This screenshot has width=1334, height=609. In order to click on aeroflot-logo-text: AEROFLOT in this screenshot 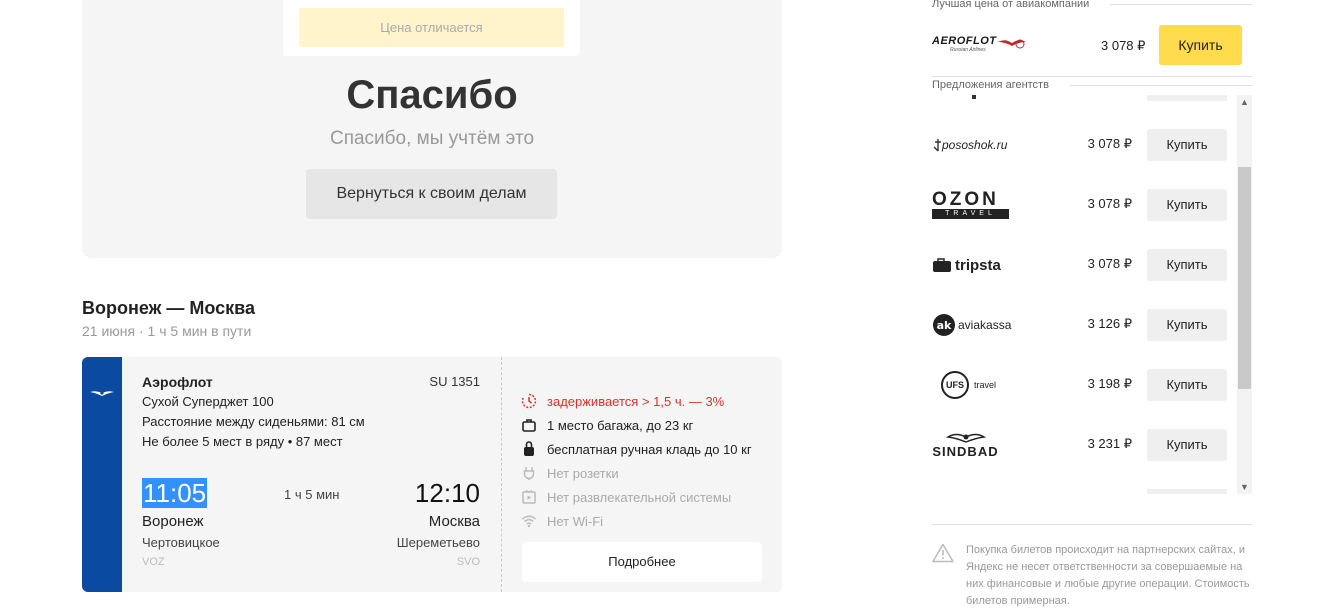, I will do `click(964, 41)`.